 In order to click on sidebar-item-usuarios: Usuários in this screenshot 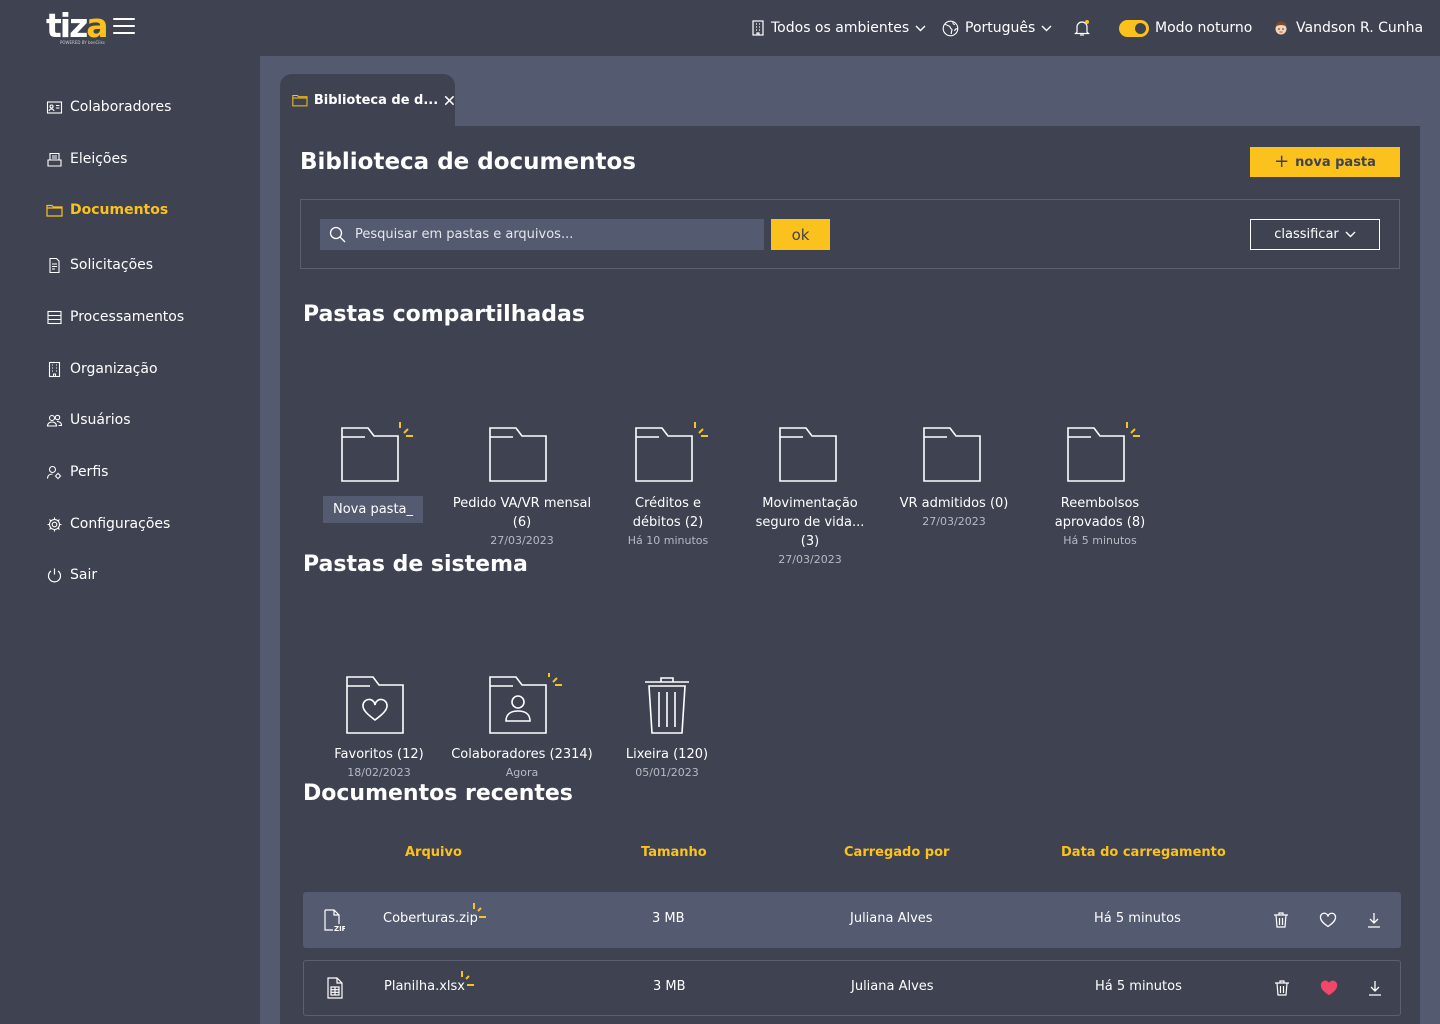, I will do `click(88, 420)`.